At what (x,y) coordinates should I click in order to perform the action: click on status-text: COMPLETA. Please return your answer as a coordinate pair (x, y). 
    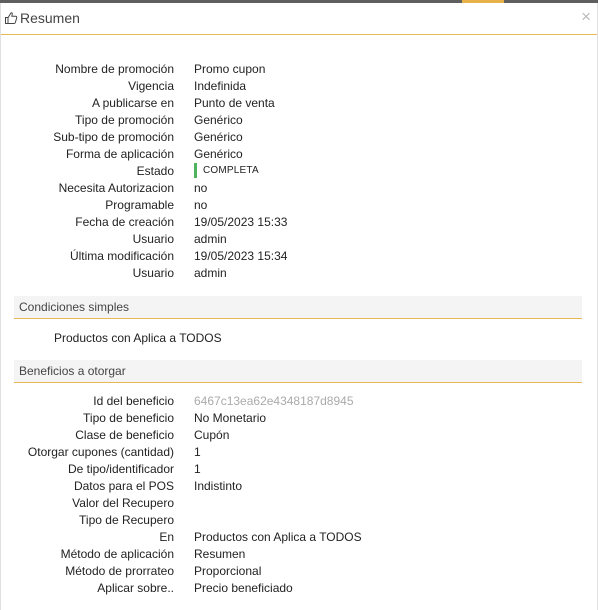
    Looking at the image, I should click on (231, 170).